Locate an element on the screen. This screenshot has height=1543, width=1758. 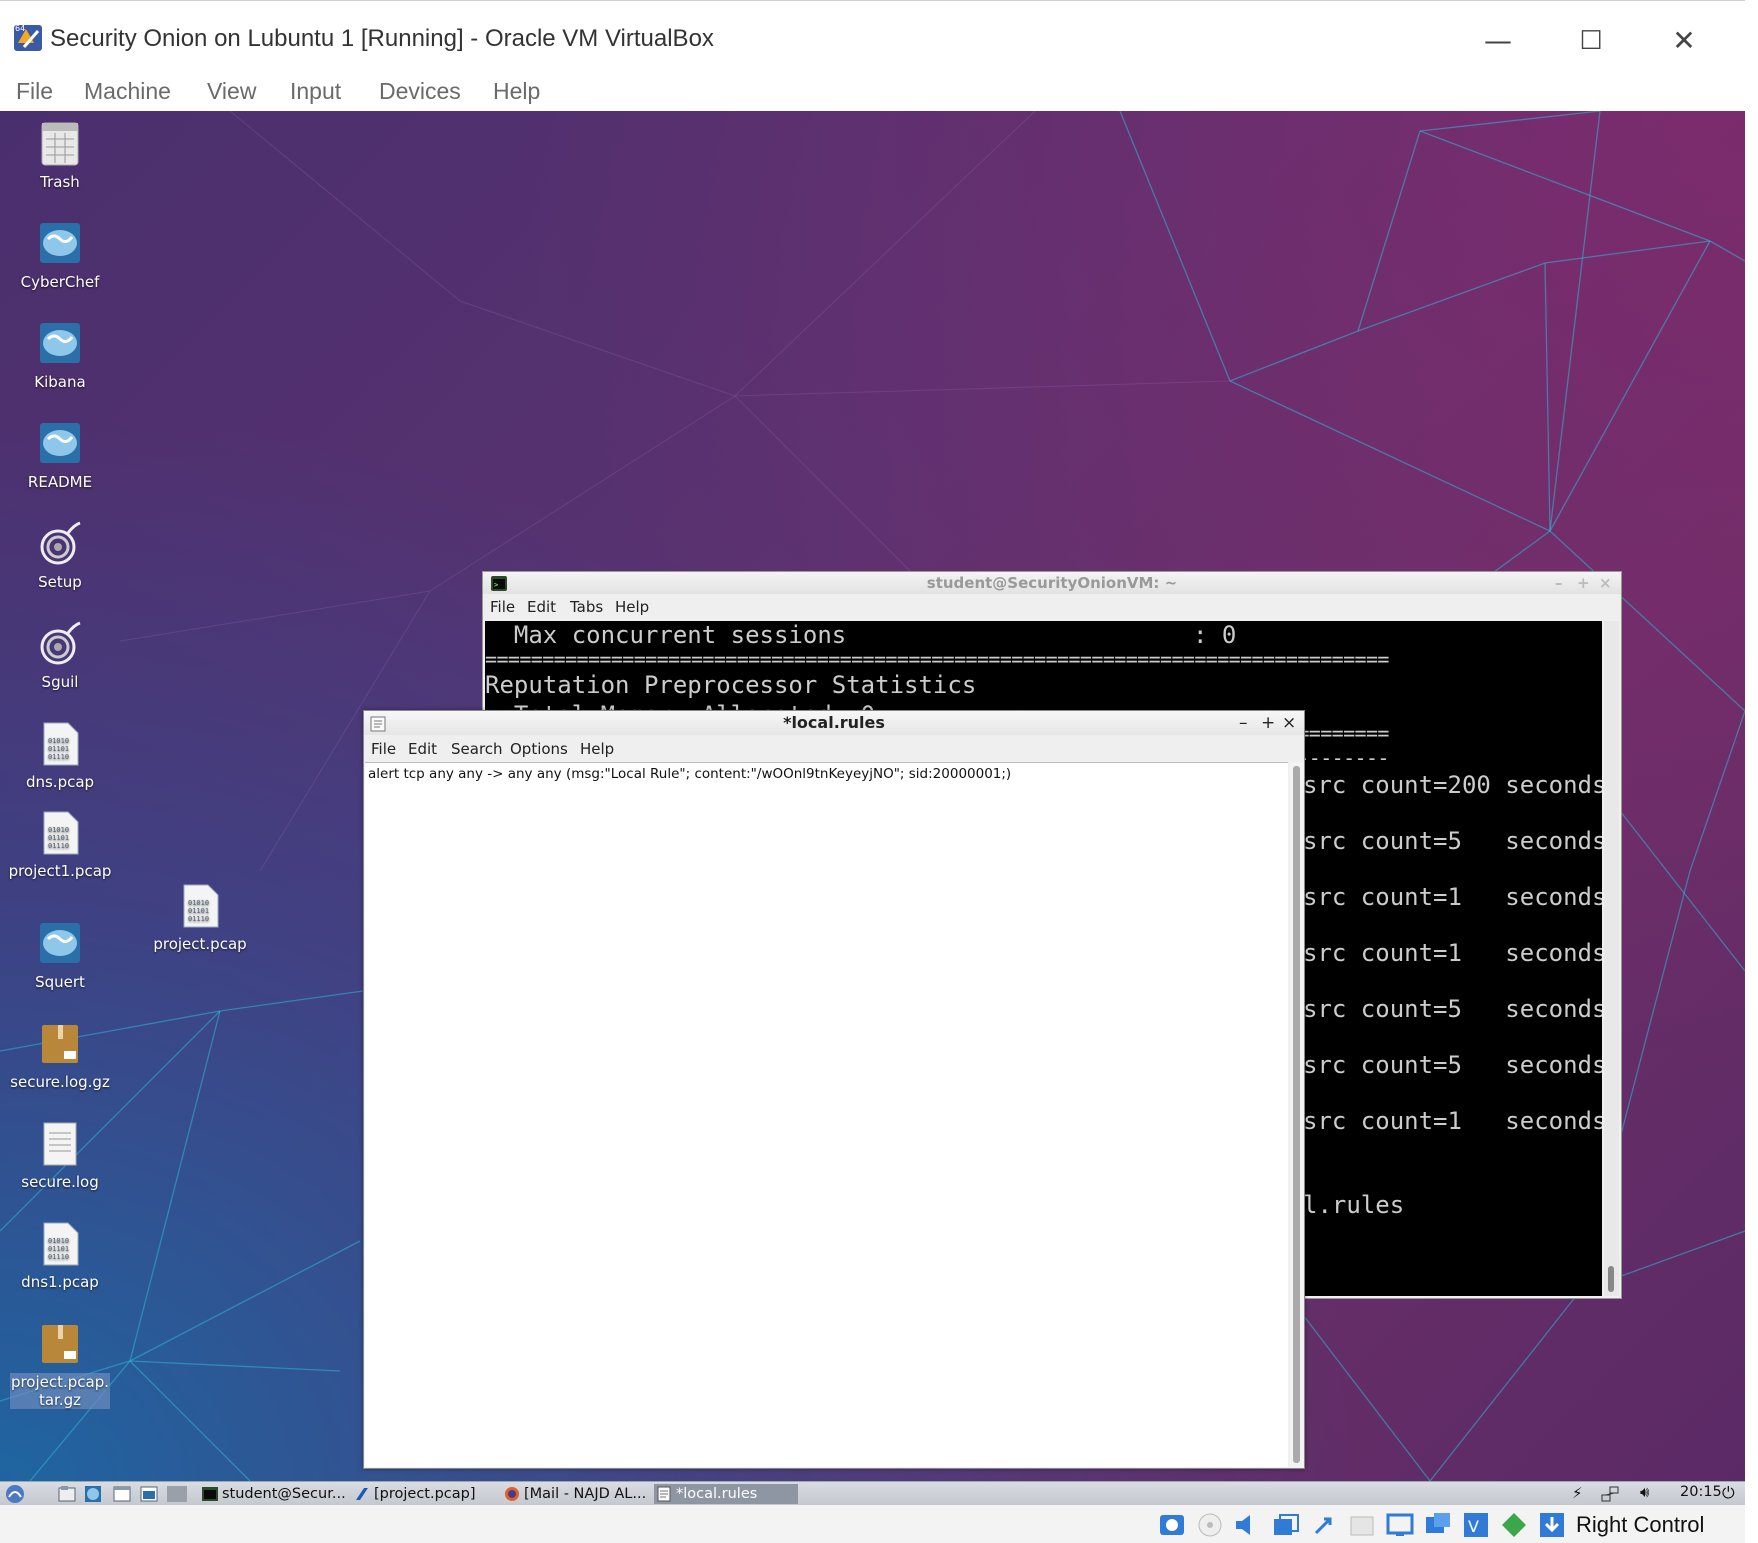
clock: 20:15 is located at coordinates (1701, 1492).